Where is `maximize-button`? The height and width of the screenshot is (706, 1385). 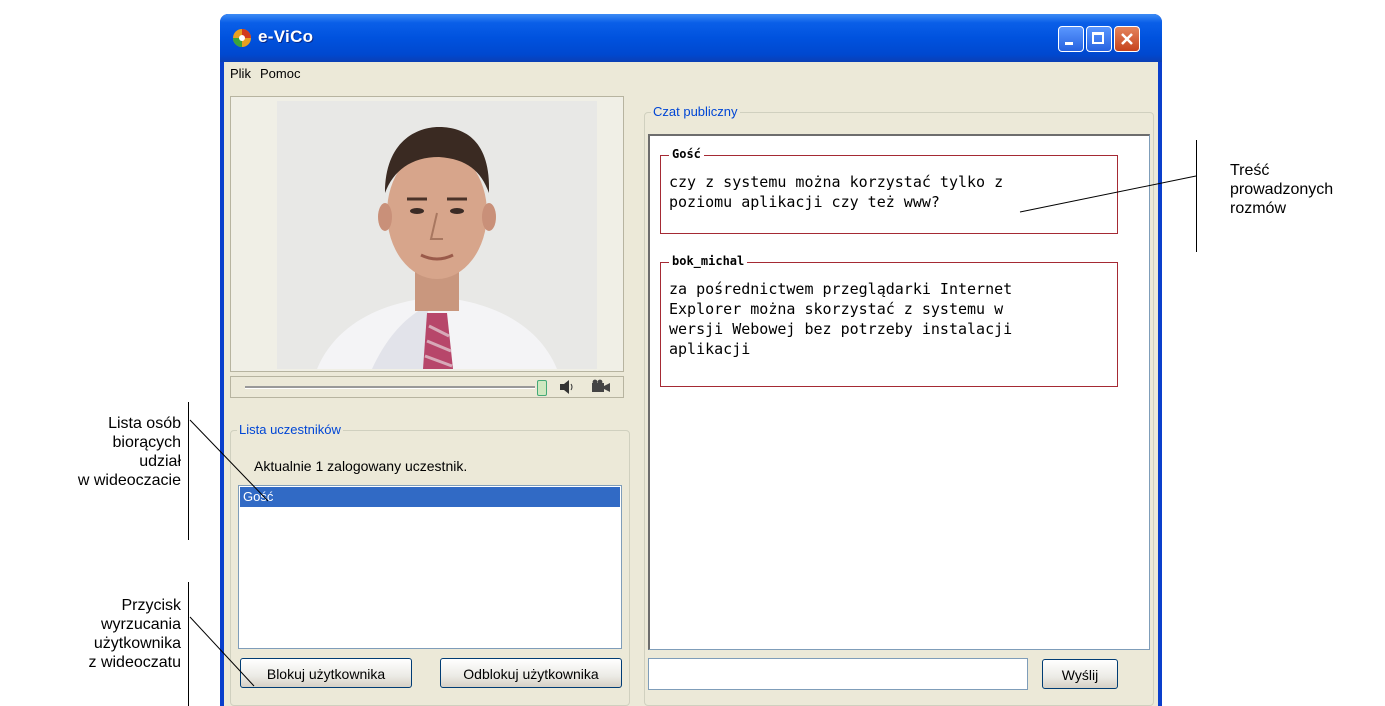
maximize-button is located at coordinates (1099, 39).